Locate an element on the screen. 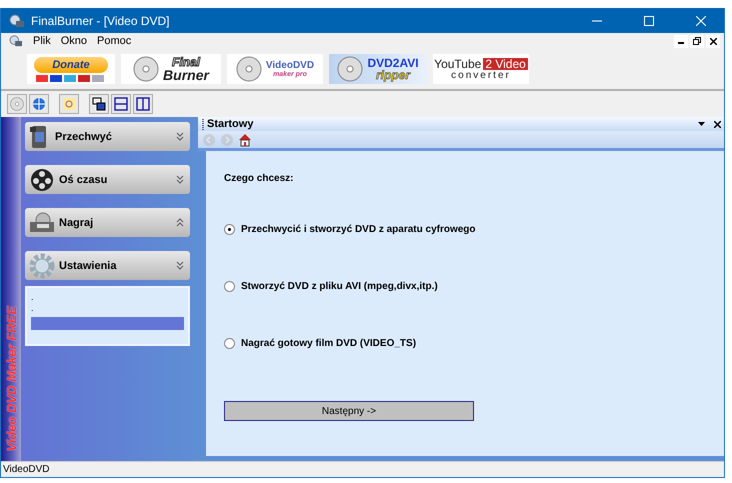 This screenshot has height=483, width=732. restore-button is located at coordinates (697, 41).